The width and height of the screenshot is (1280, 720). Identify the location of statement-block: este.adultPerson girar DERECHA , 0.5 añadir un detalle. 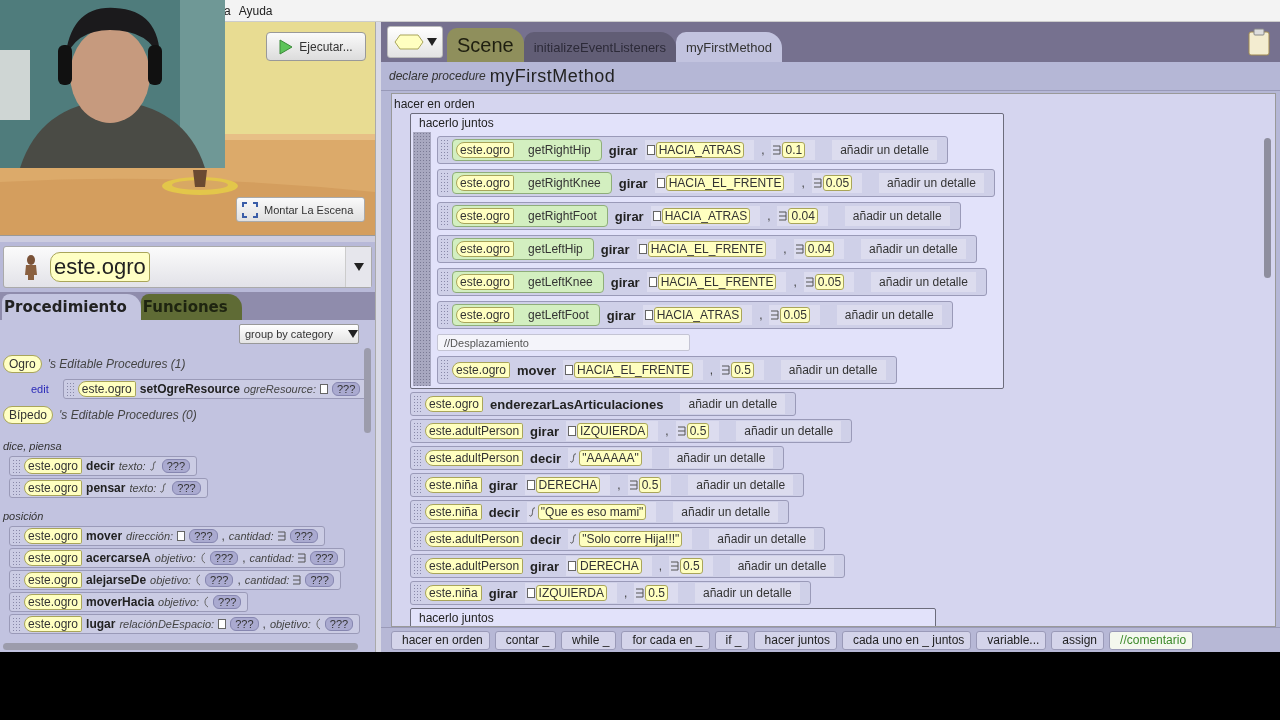
(628, 566).